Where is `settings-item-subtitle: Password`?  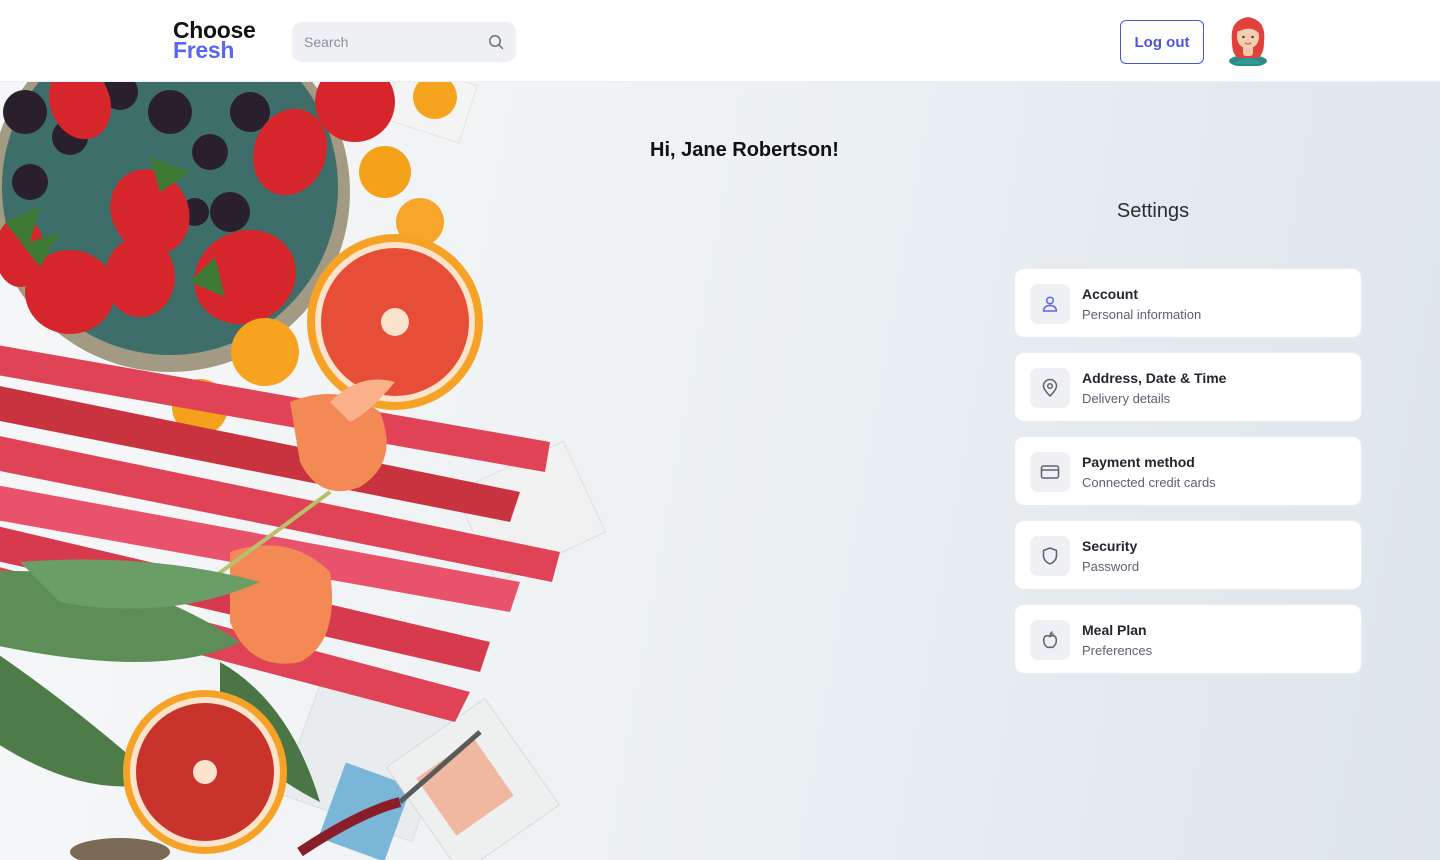
settings-item-subtitle: Password is located at coordinates (1111, 566).